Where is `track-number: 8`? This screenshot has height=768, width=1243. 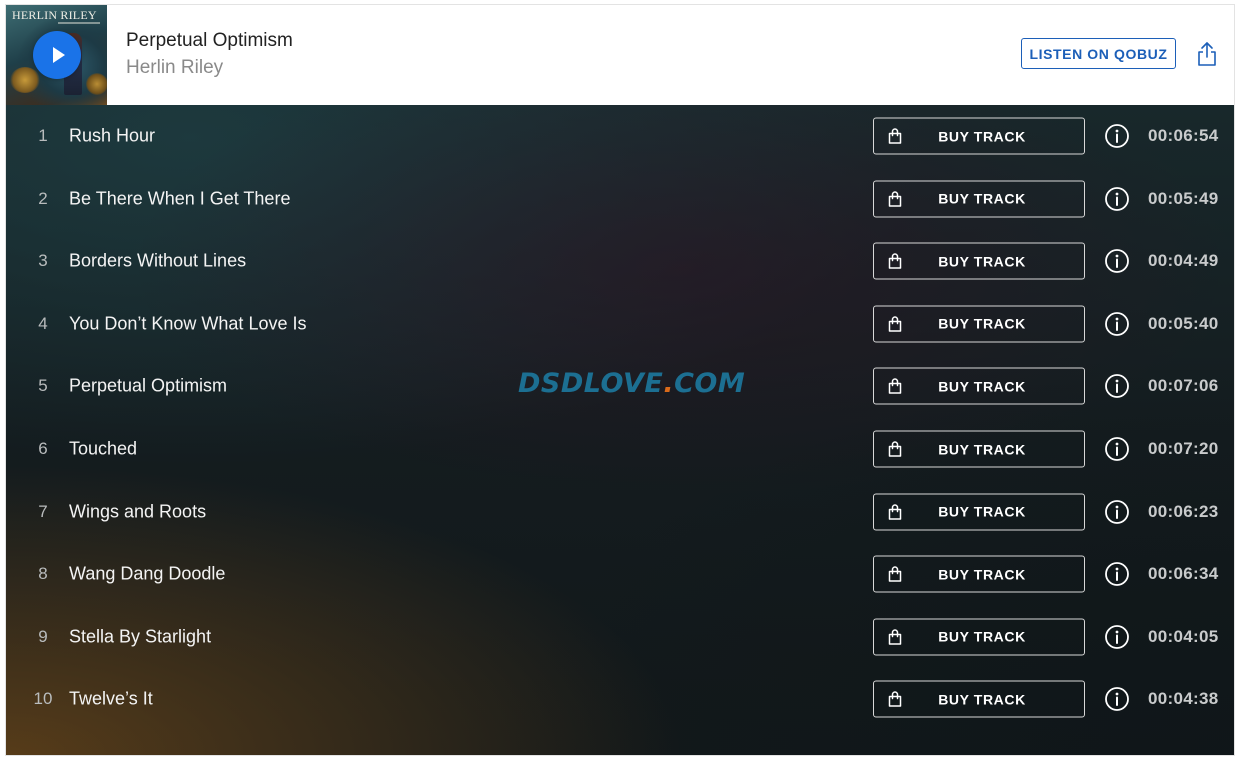 track-number: 8 is located at coordinates (43, 574).